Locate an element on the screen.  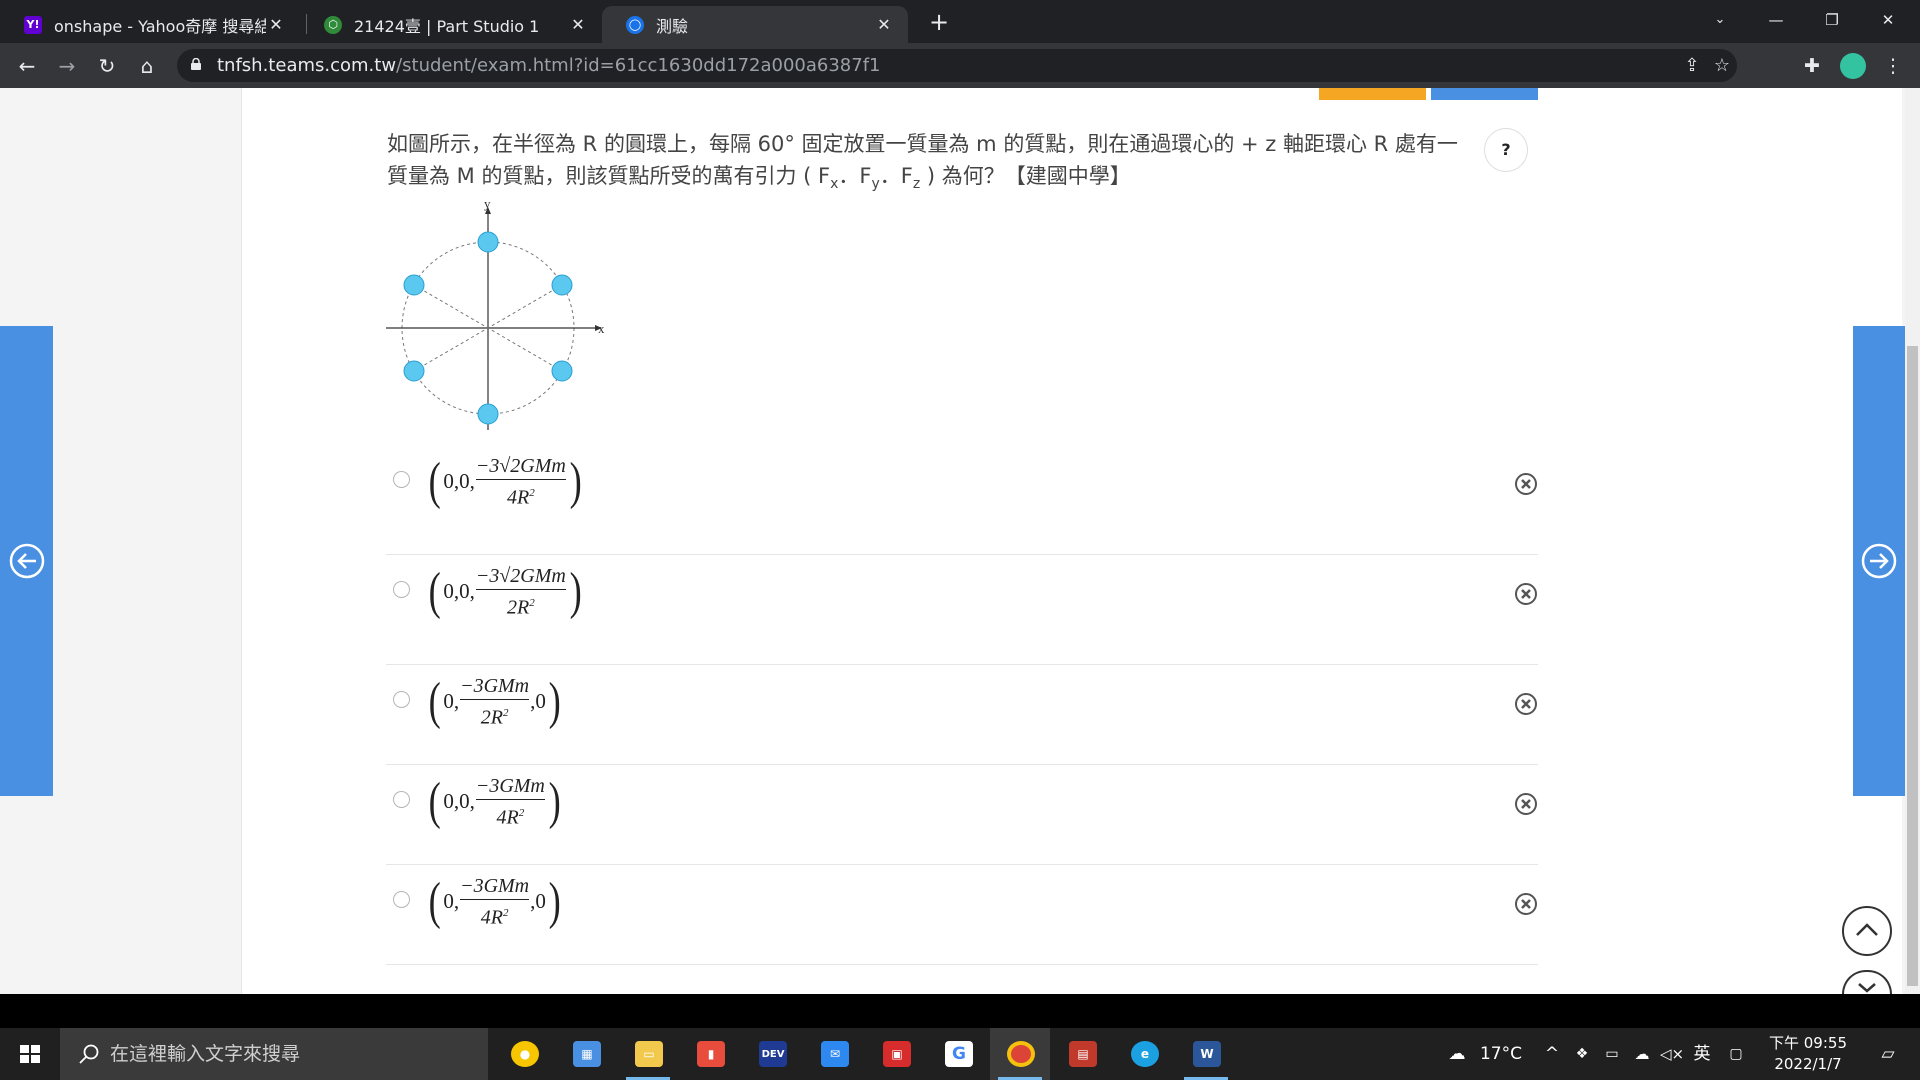
back-icon: ← is located at coordinates (27, 66).